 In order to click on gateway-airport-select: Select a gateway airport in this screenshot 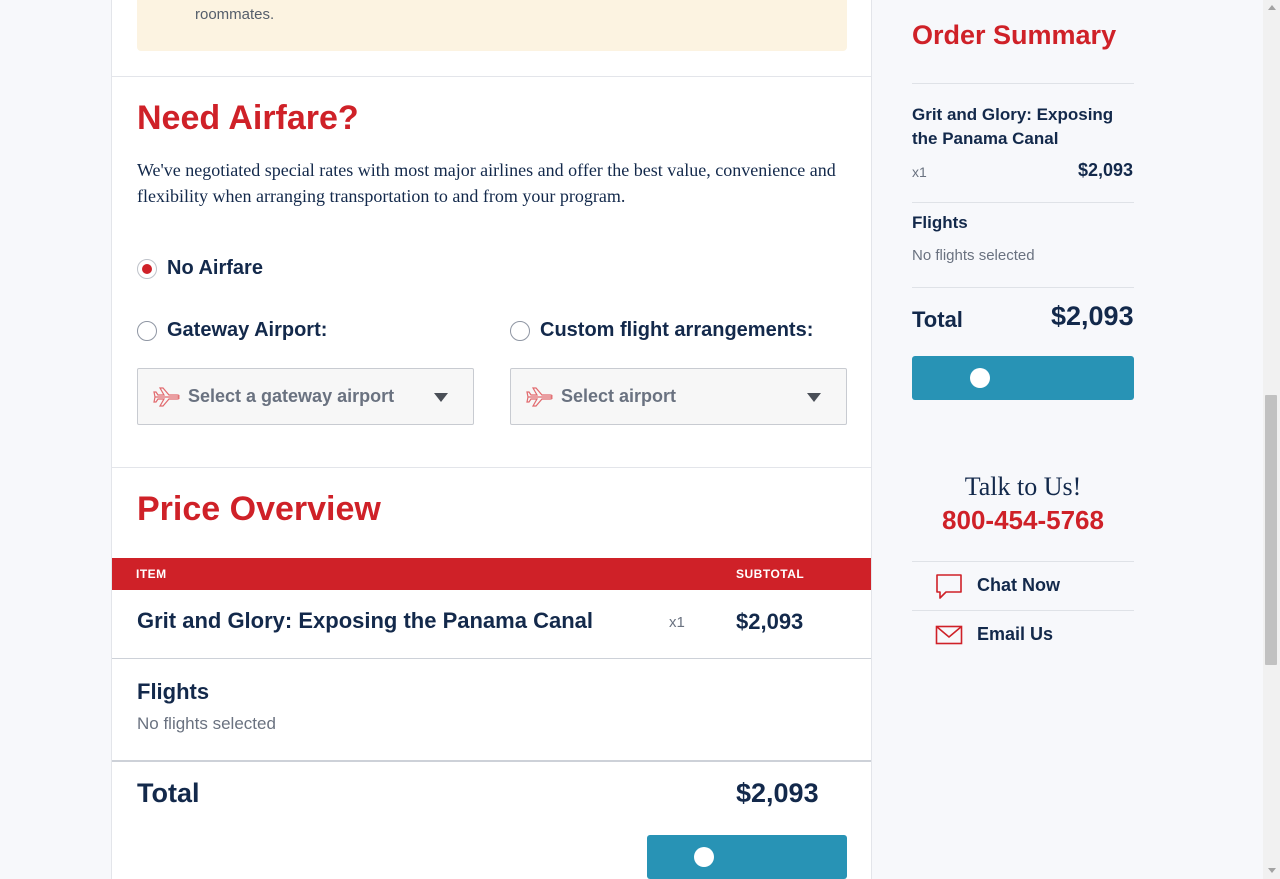, I will do `click(305, 396)`.